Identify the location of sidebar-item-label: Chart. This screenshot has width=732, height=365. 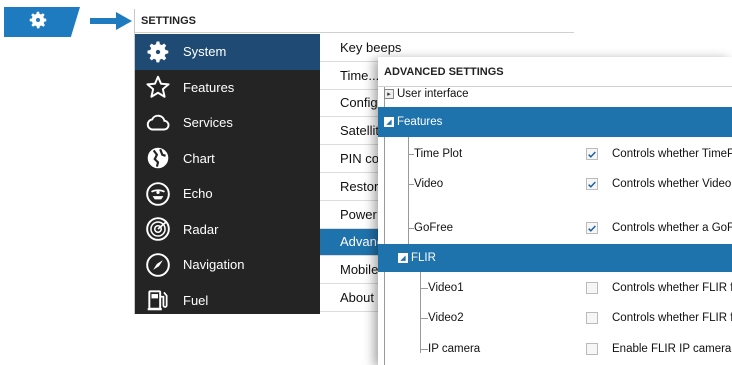
(199, 158).